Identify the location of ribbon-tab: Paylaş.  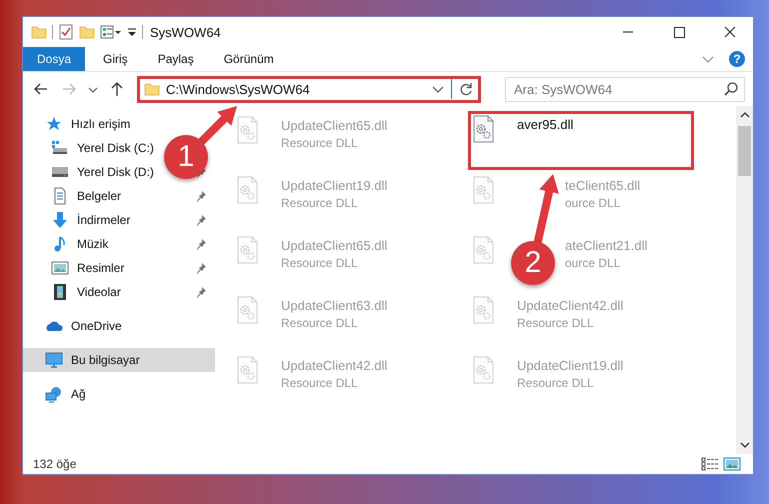
(176, 59).